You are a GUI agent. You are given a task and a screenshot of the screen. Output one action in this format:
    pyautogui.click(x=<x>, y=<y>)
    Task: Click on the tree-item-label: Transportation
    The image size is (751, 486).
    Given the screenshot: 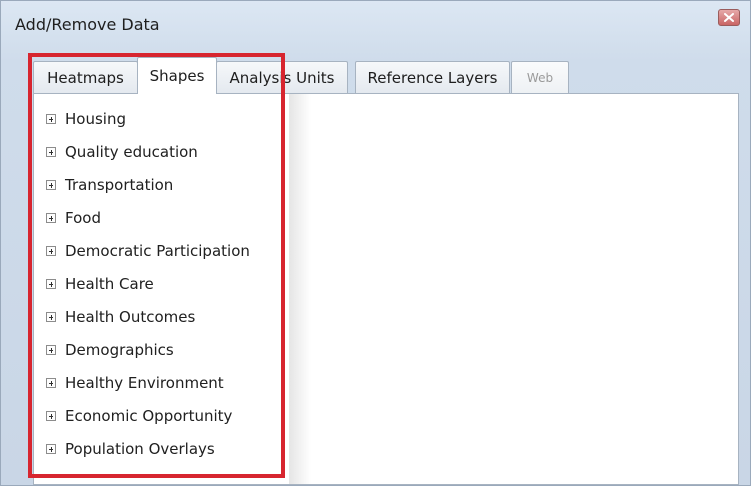 What is the action you would take?
    pyautogui.click(x=119, y=184)
    